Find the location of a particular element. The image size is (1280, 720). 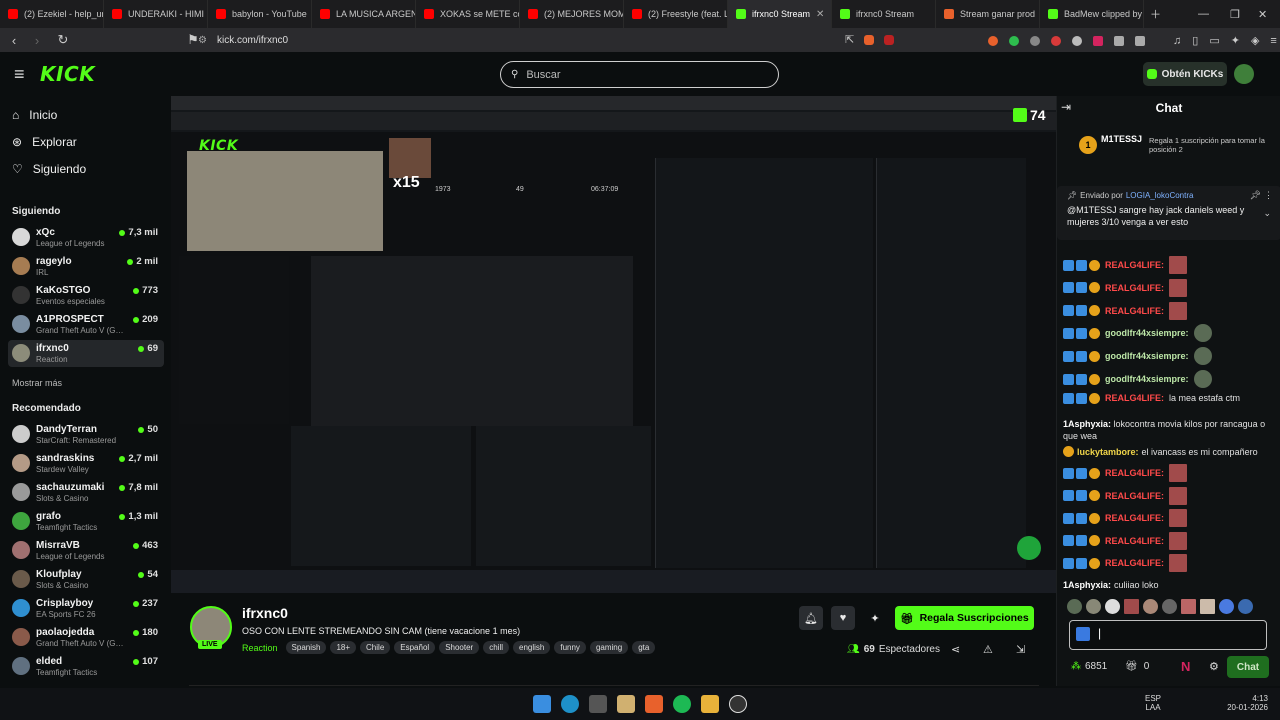

user-avatar is located at coordinates (1244, 74).